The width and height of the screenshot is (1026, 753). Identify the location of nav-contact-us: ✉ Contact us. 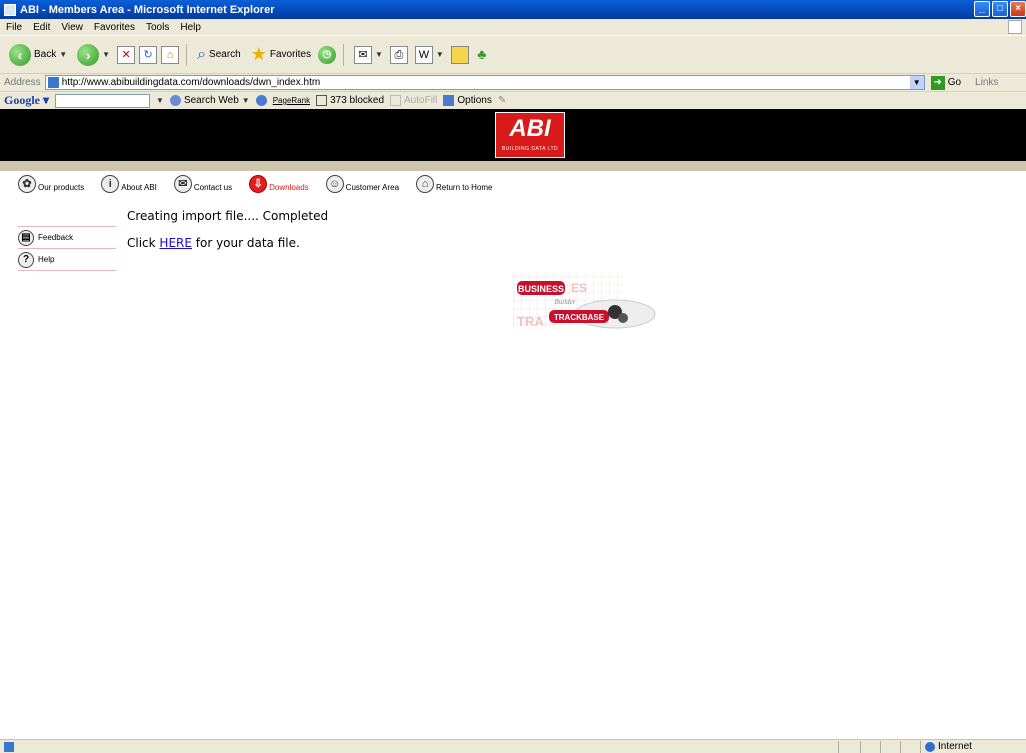
(202, 184).